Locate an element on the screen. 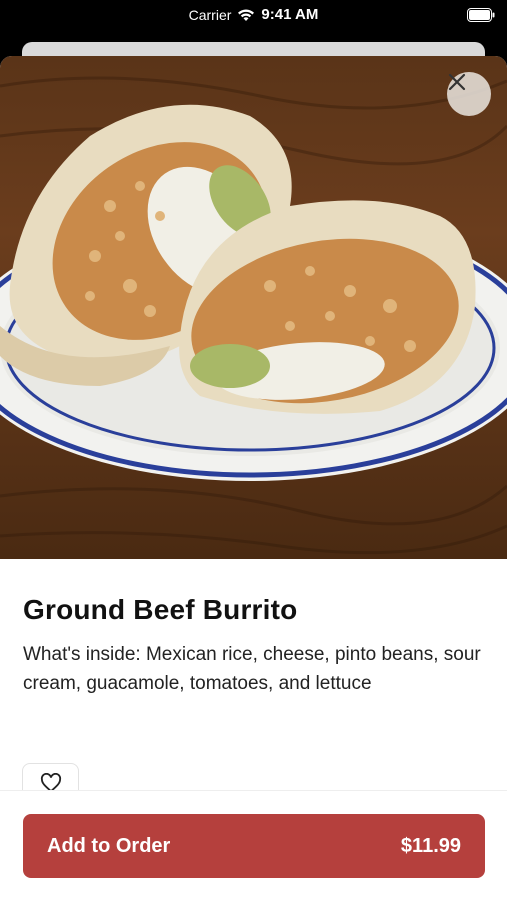 The image size is (507, 900). status-time: 9:41 AM is located at coordinates (290, 14).